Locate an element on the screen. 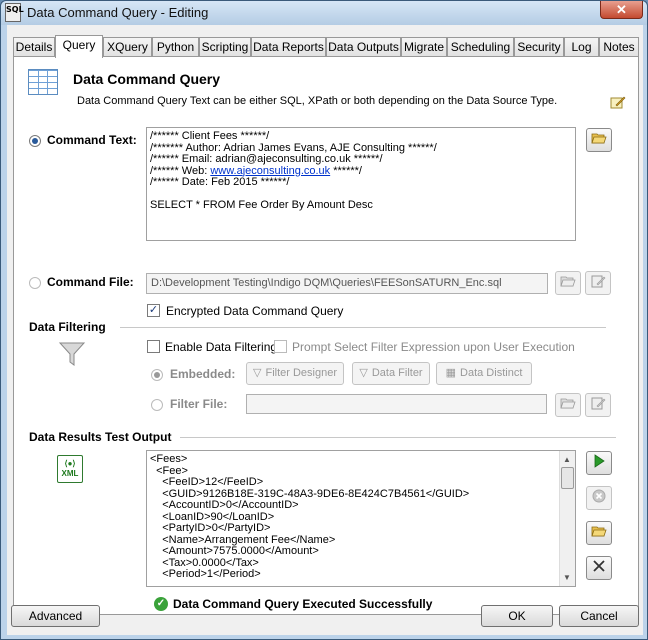 Image resolution: width=648 pixels, height=640 pixels. tab-security: Security is located at coordinates (539, 47).